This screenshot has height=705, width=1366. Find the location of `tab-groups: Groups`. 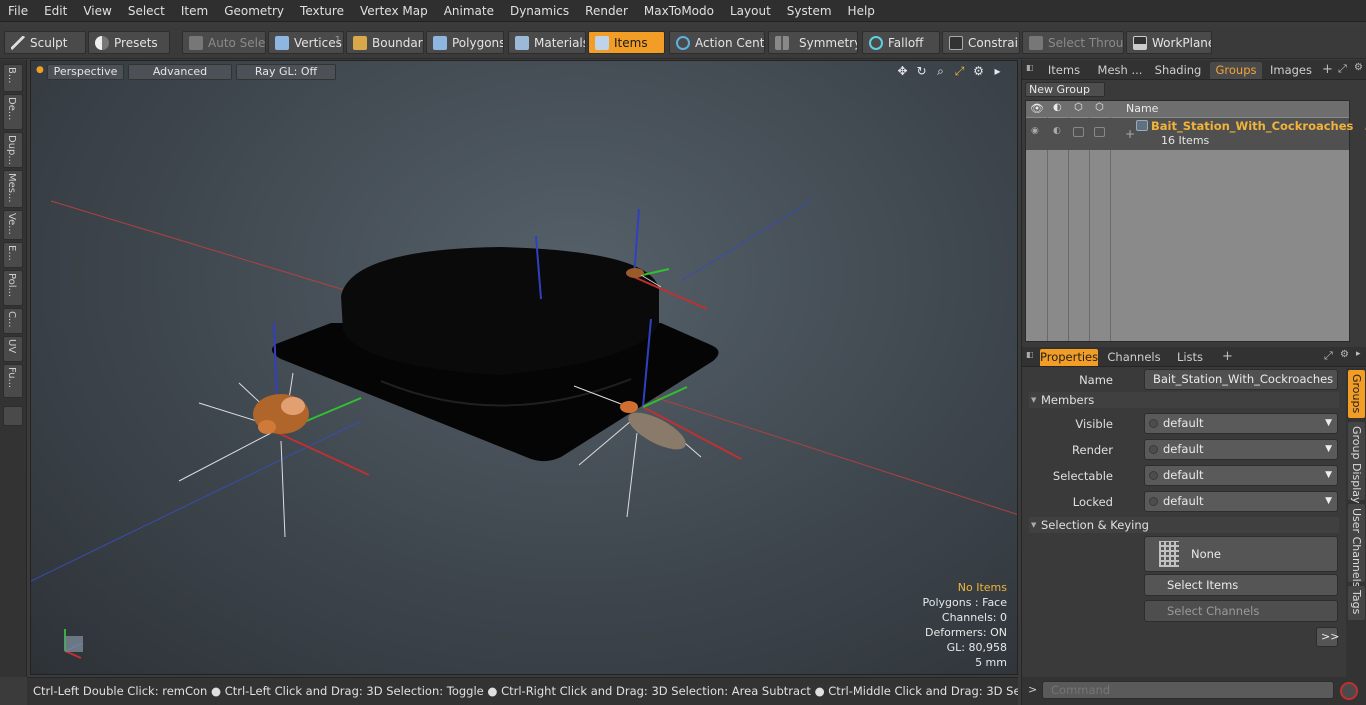

tab-groups: Groups is located at coordinates (1236, 70).